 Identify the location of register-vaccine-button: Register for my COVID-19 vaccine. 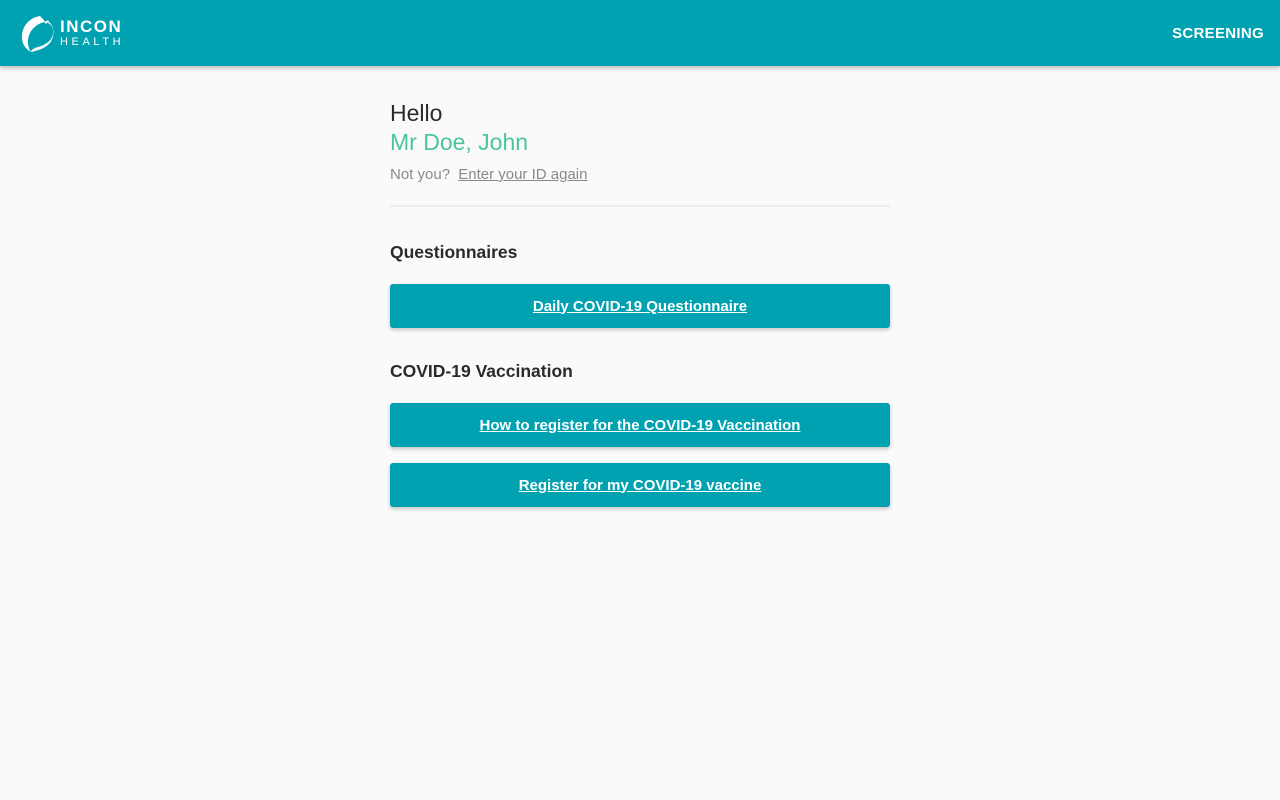
(640, 485).